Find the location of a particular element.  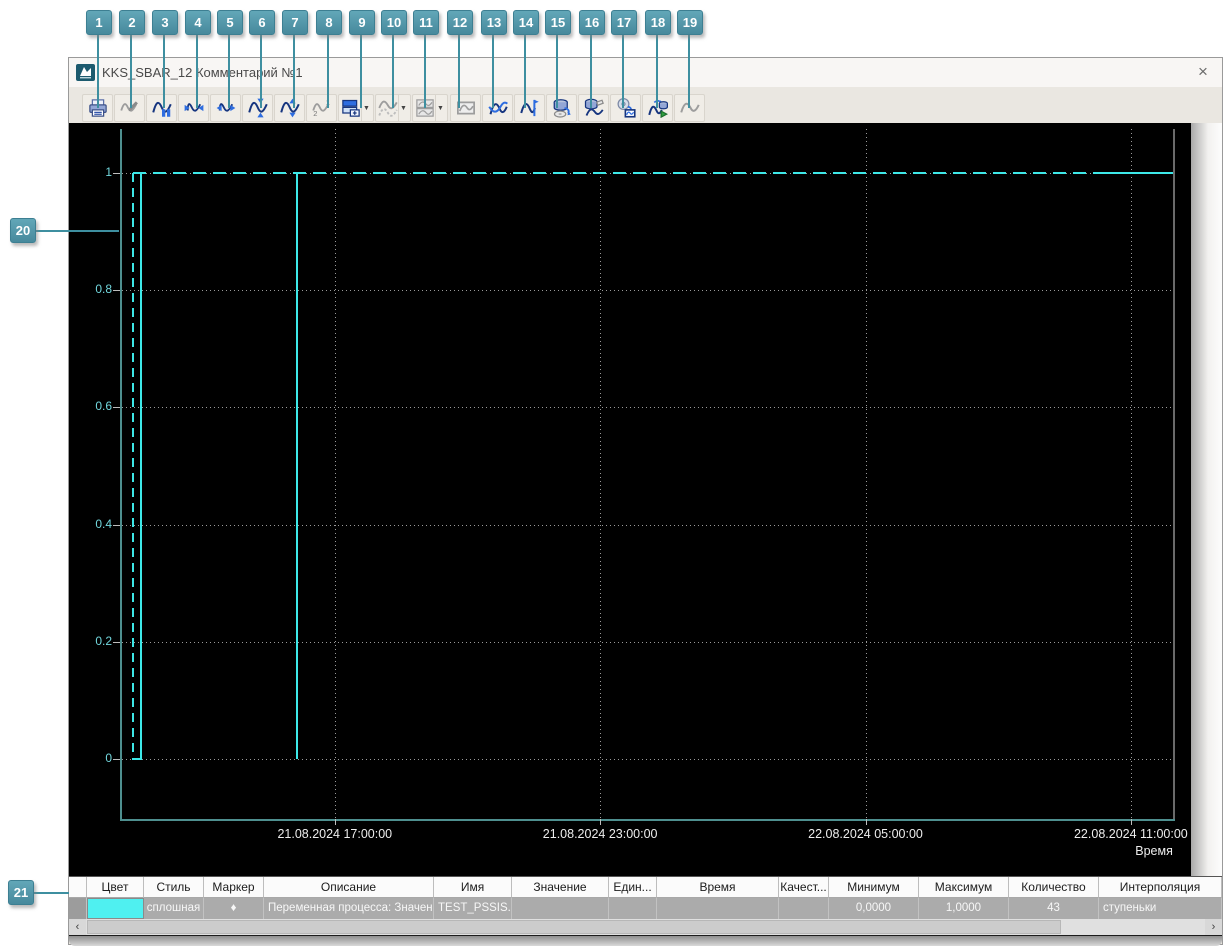

plot-right-frame is located at coordinates (1174, 474).